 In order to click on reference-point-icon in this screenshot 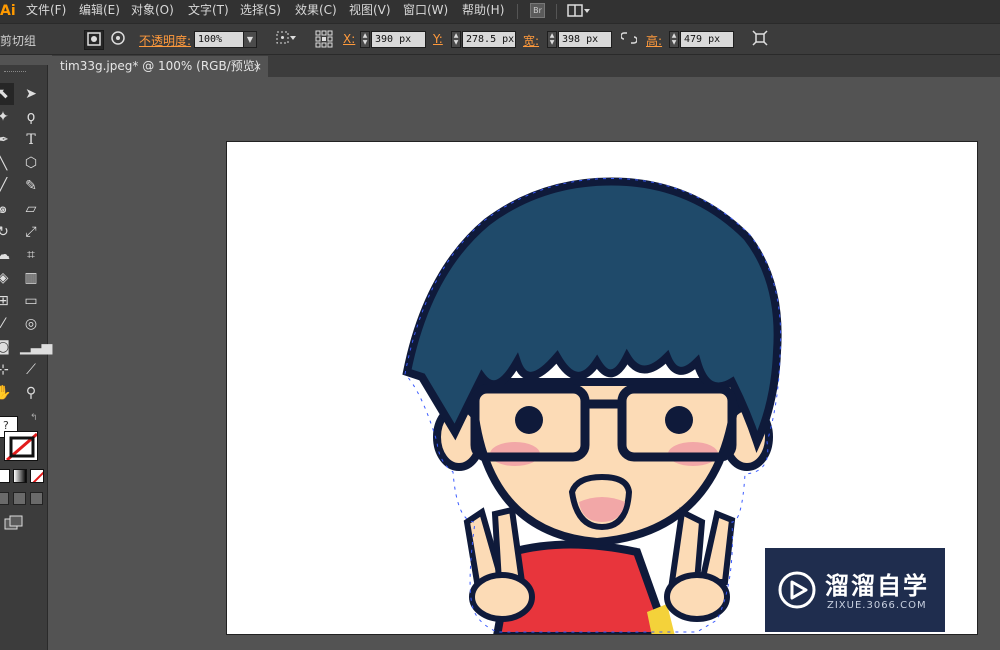, I will do `click(324, 39)`.